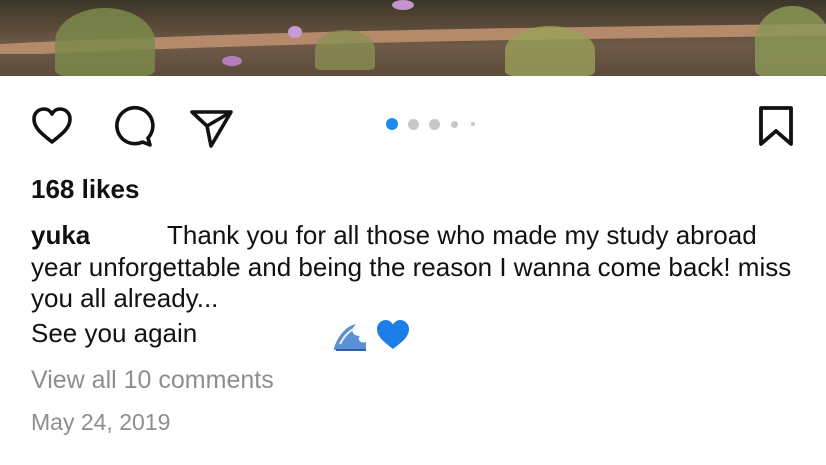 This screenshot has height=465, width=826. What do you see at coordinates (776, 126) in the screenshot?
I see `bookmark-icon` at bounding box center [776, 126].